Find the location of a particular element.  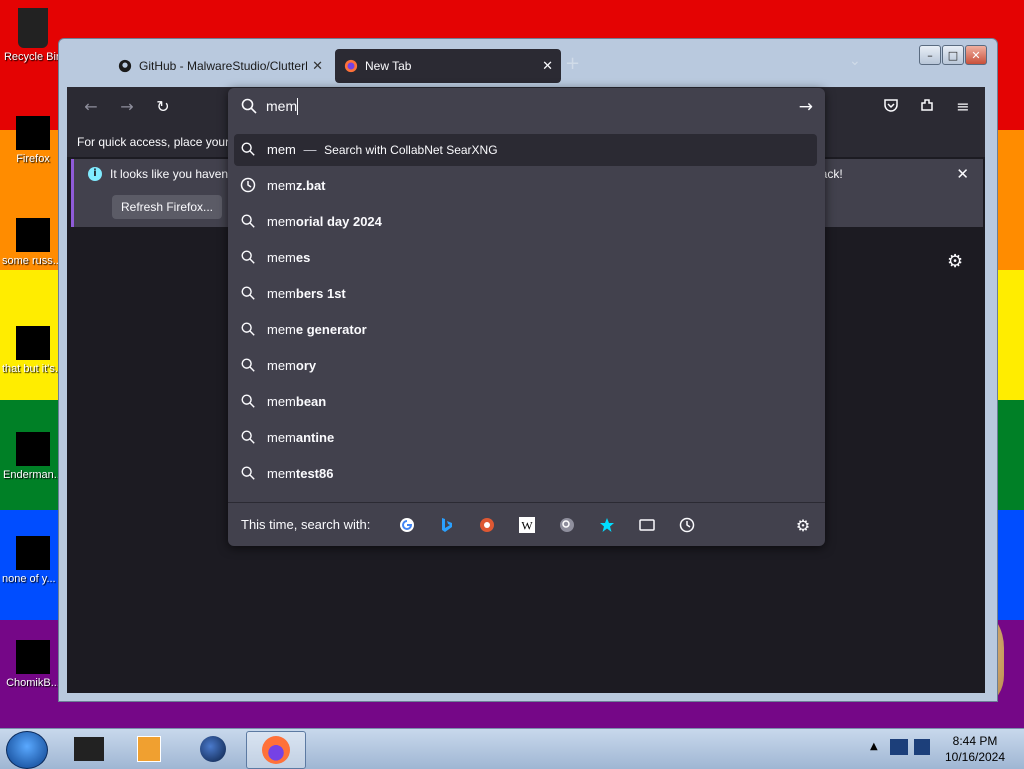

minimize-button: – is located at coordinates (930, 55).